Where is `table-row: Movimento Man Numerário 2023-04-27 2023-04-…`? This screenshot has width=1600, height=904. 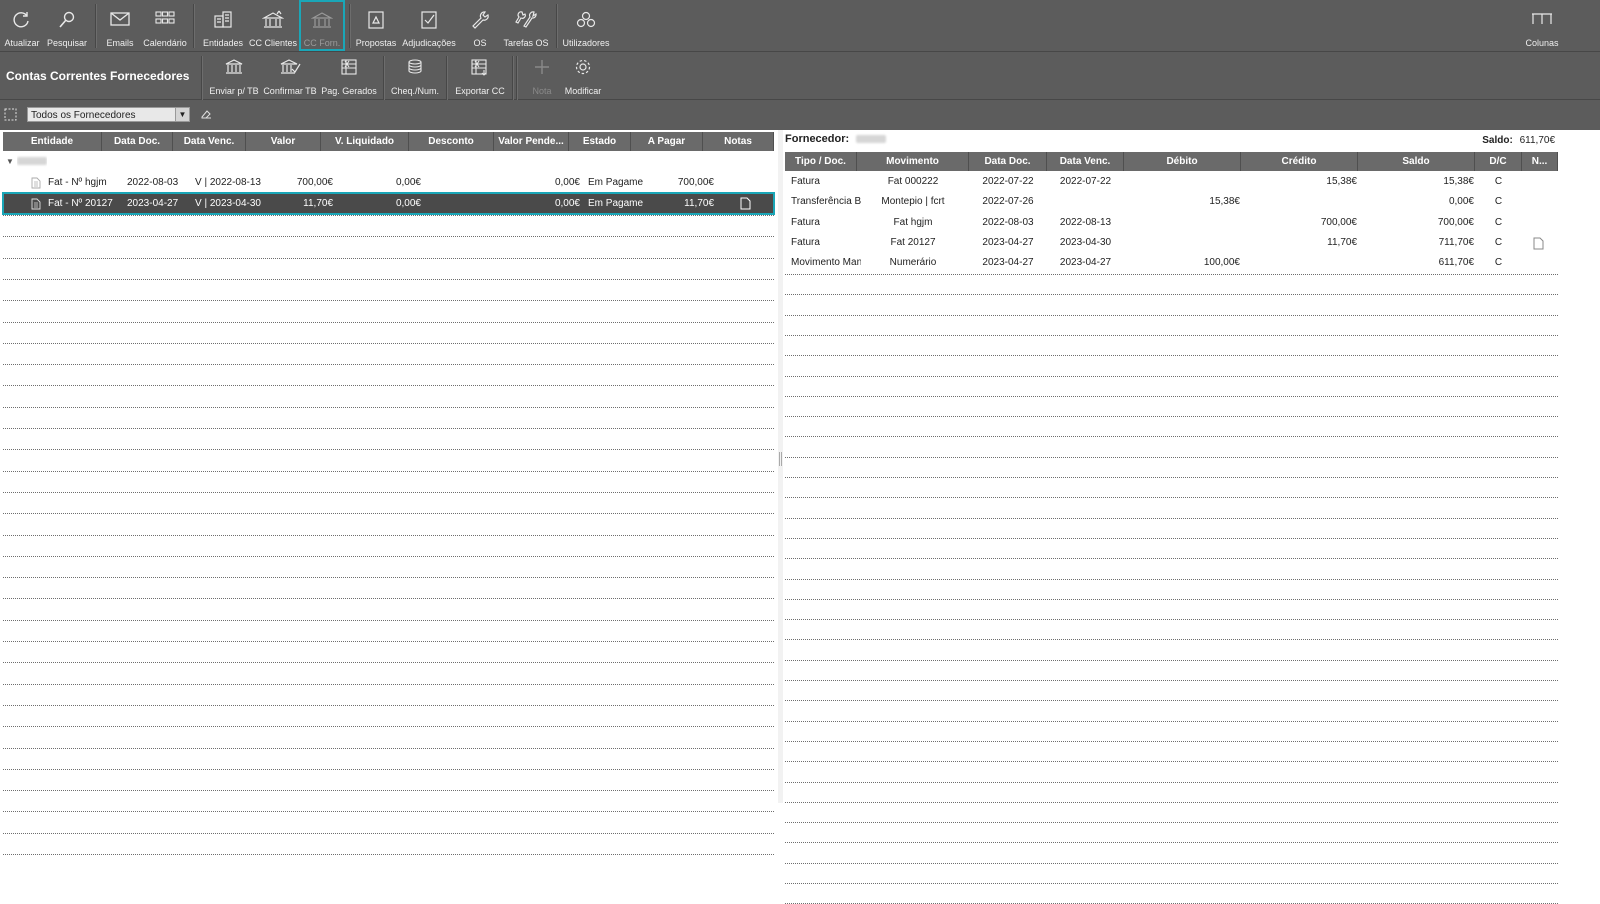 table-row: Movimento Man Numerário 2023-04-27 2023-04-… is located at coordinates (1171, 263).